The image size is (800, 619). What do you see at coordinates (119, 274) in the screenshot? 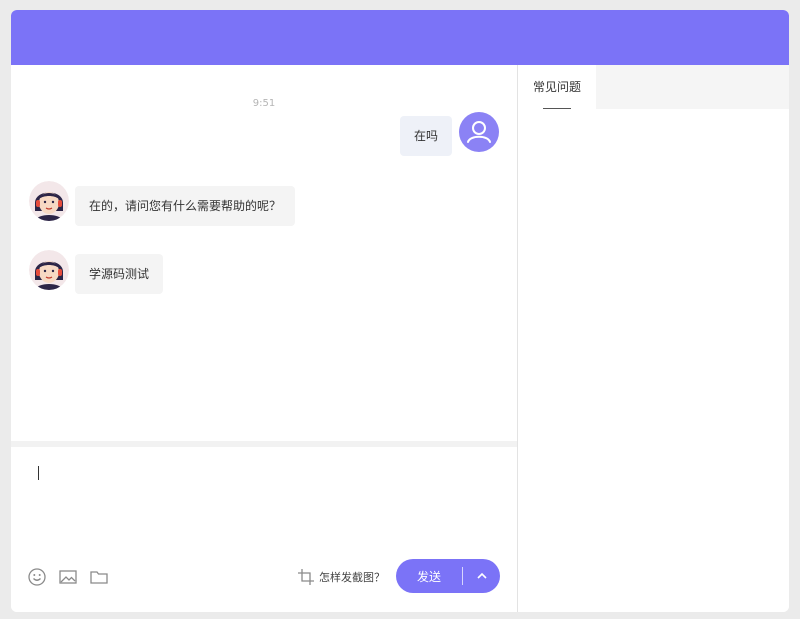
I see `agent-message: 学源码测试` at bounding box center [119, 274].